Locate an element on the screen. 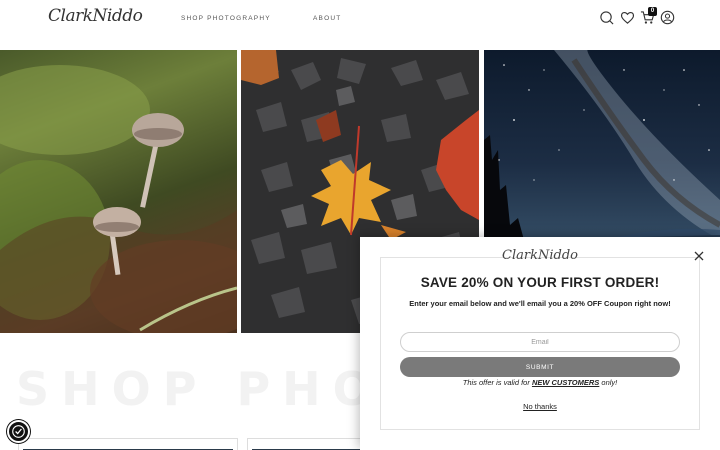  search-icon is located at coordinates (606, 17).